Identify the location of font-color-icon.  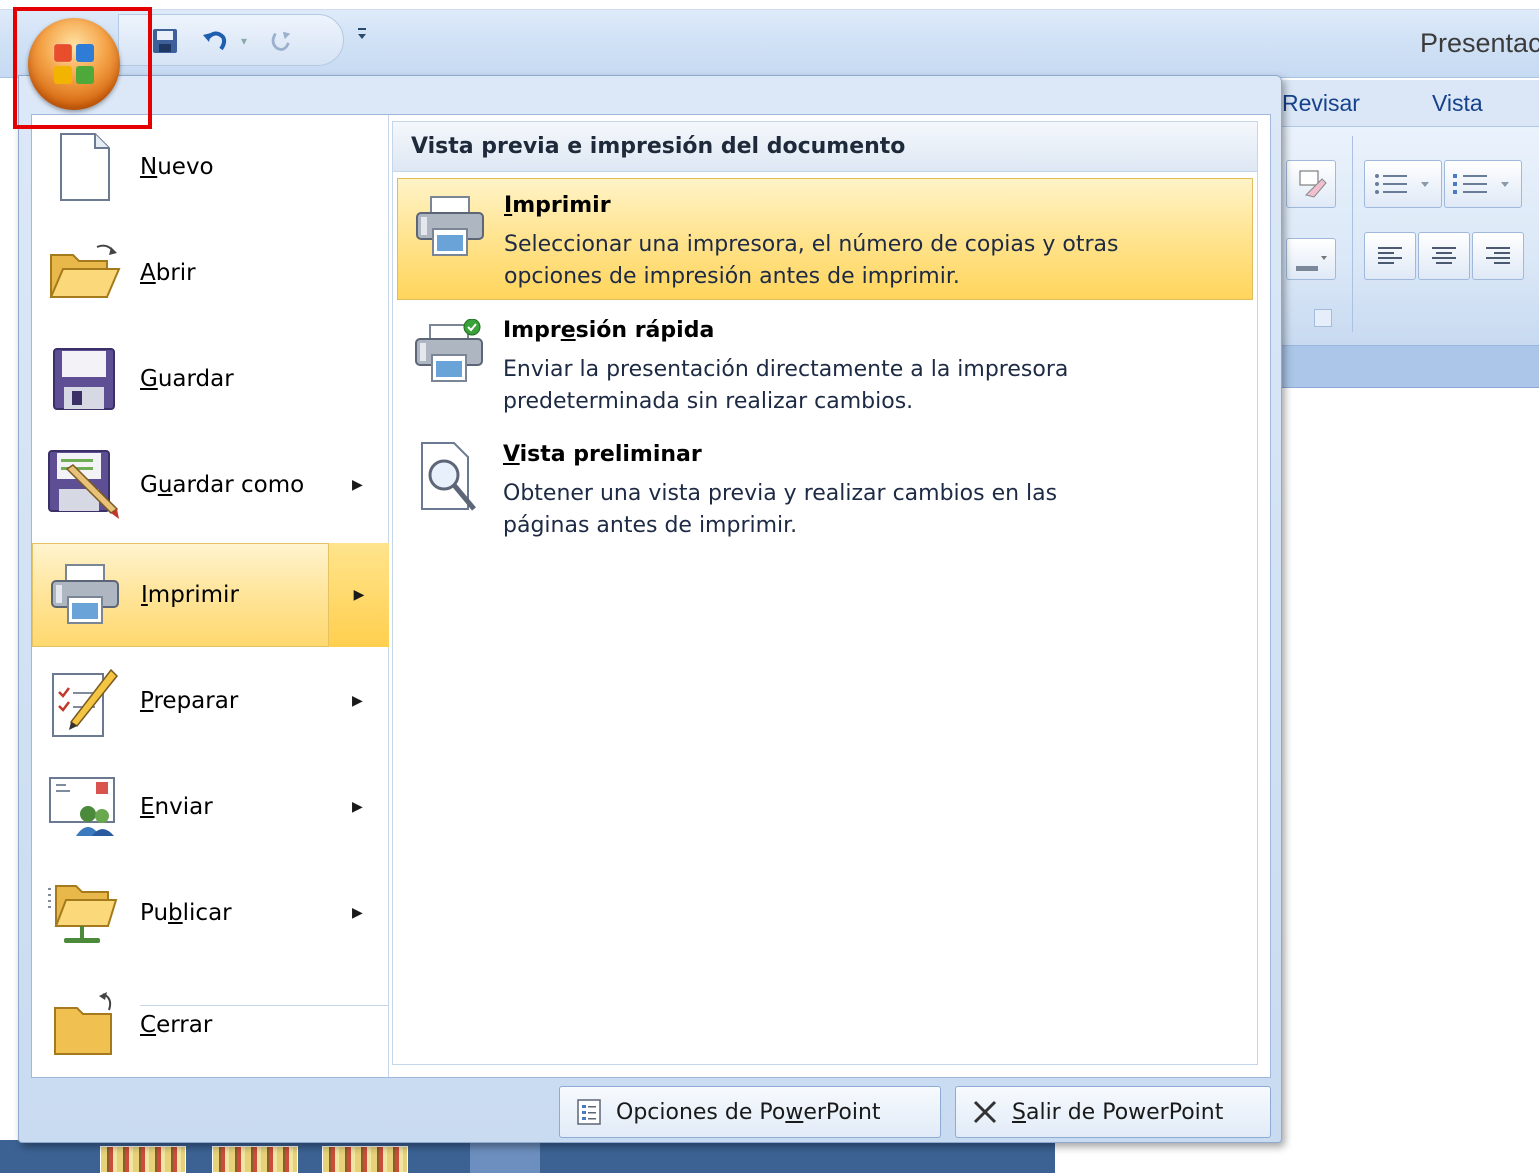
(1311, 263).